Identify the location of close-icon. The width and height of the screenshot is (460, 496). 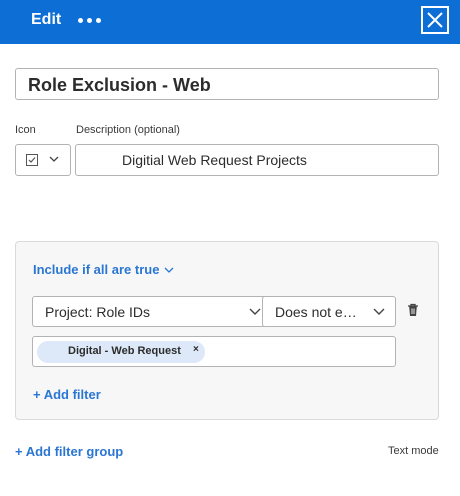
(435, 20).